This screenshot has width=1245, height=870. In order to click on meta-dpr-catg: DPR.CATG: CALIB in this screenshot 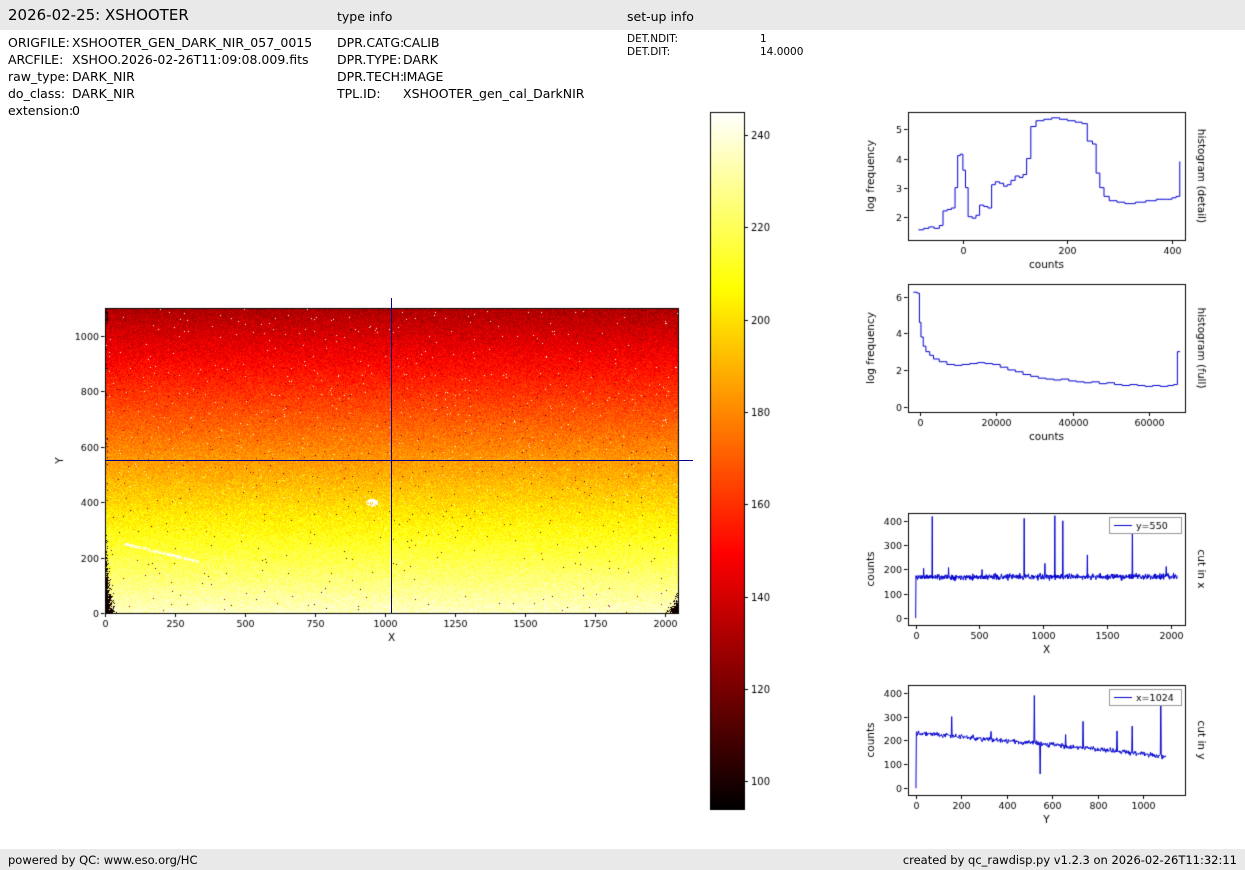, I will do `click(460, 42)`.